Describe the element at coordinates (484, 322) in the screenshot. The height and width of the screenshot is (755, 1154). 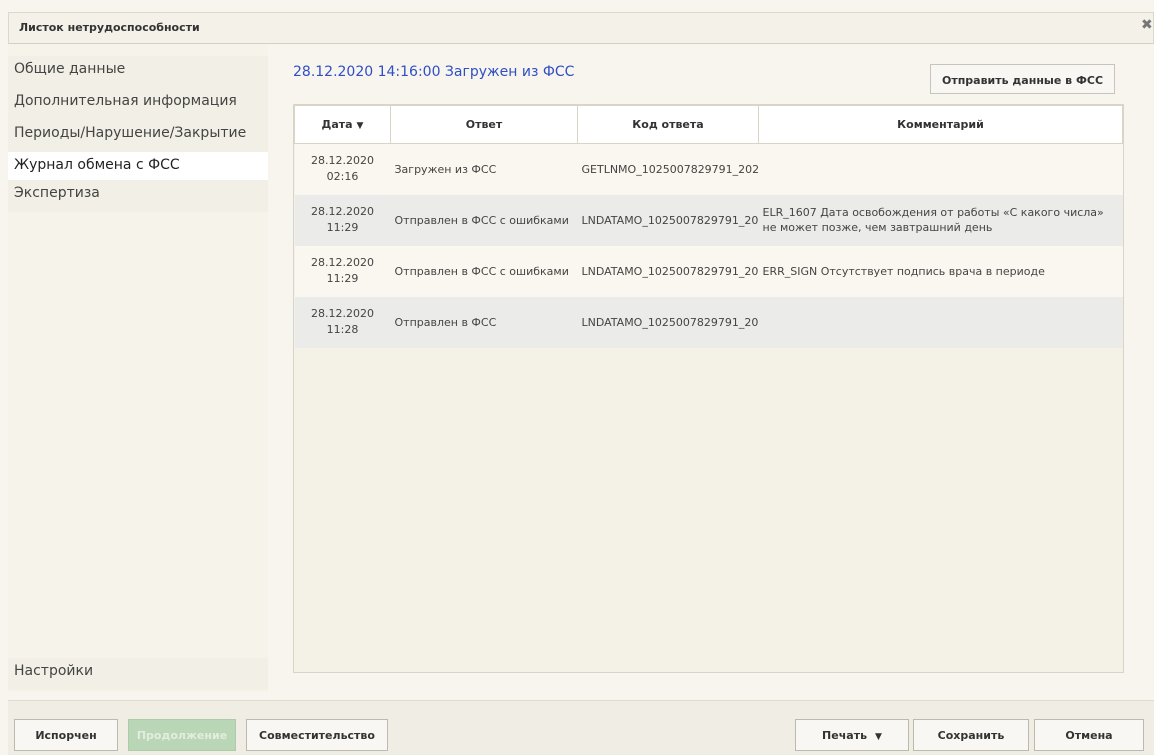
I see `cell-answer: Отправлен в ФСС` at that location.